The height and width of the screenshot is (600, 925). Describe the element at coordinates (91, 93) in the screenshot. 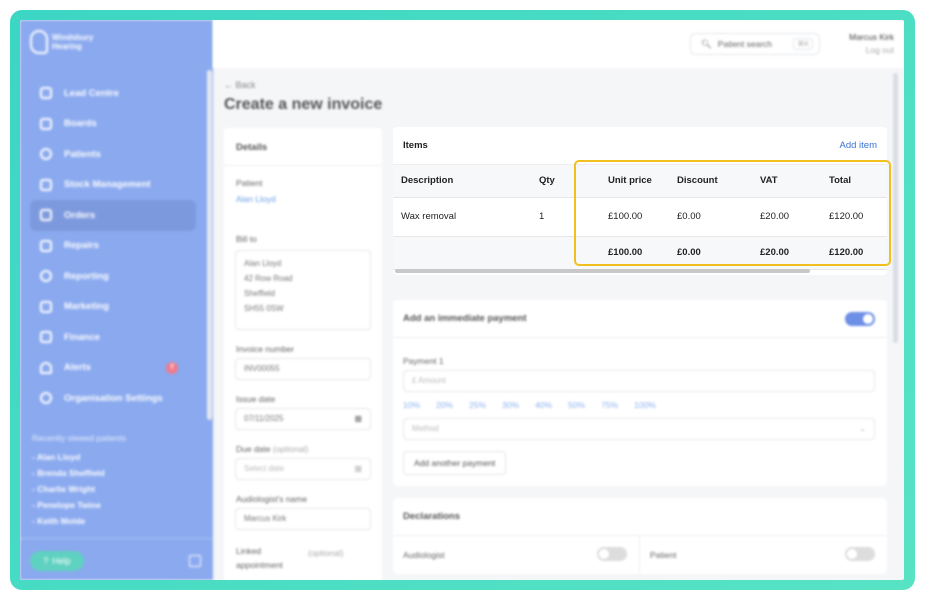

I see `sidebar-item-label: Lead Centre` at that location.